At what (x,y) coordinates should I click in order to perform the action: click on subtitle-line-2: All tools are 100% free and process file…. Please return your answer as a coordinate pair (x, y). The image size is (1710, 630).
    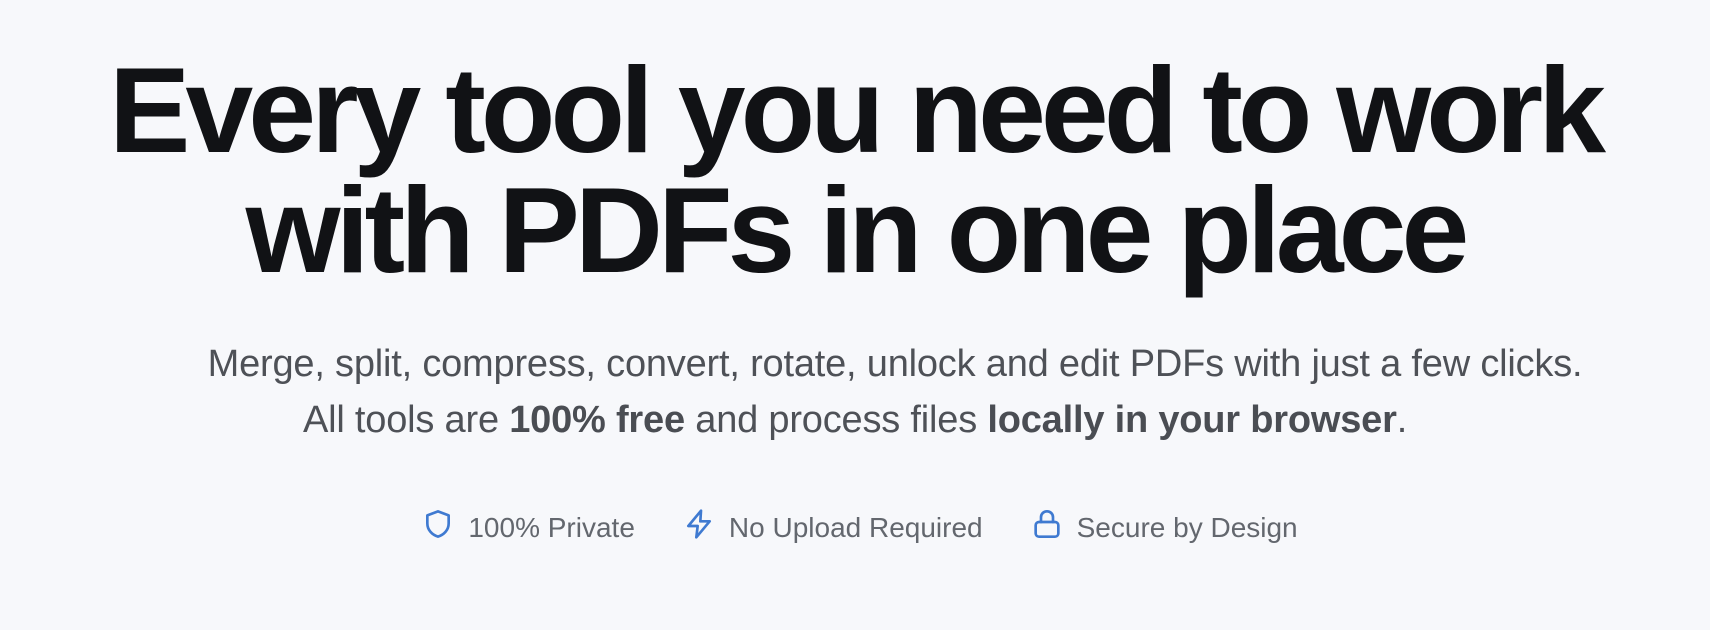
    Looking at the image, I should click on (855, 420).